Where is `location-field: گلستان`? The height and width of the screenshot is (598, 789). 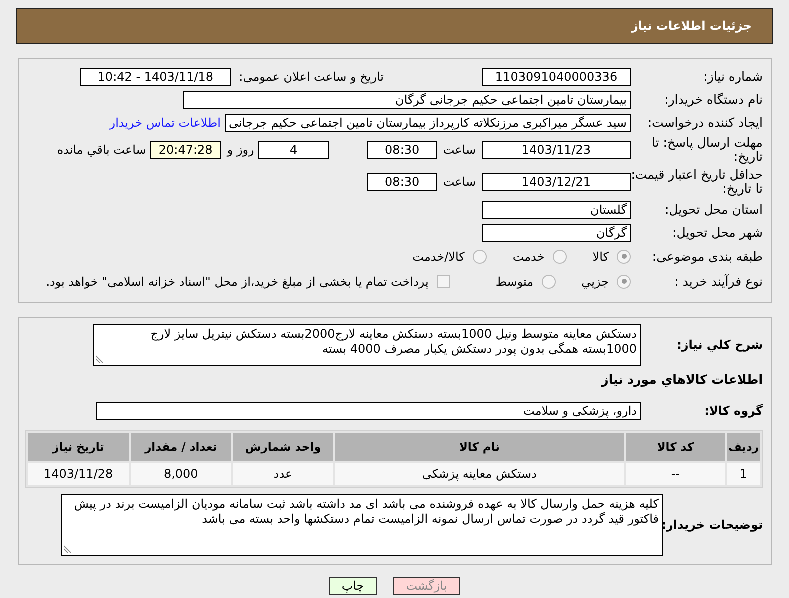
location-field: گلستان is located at coordinates (556, 209).